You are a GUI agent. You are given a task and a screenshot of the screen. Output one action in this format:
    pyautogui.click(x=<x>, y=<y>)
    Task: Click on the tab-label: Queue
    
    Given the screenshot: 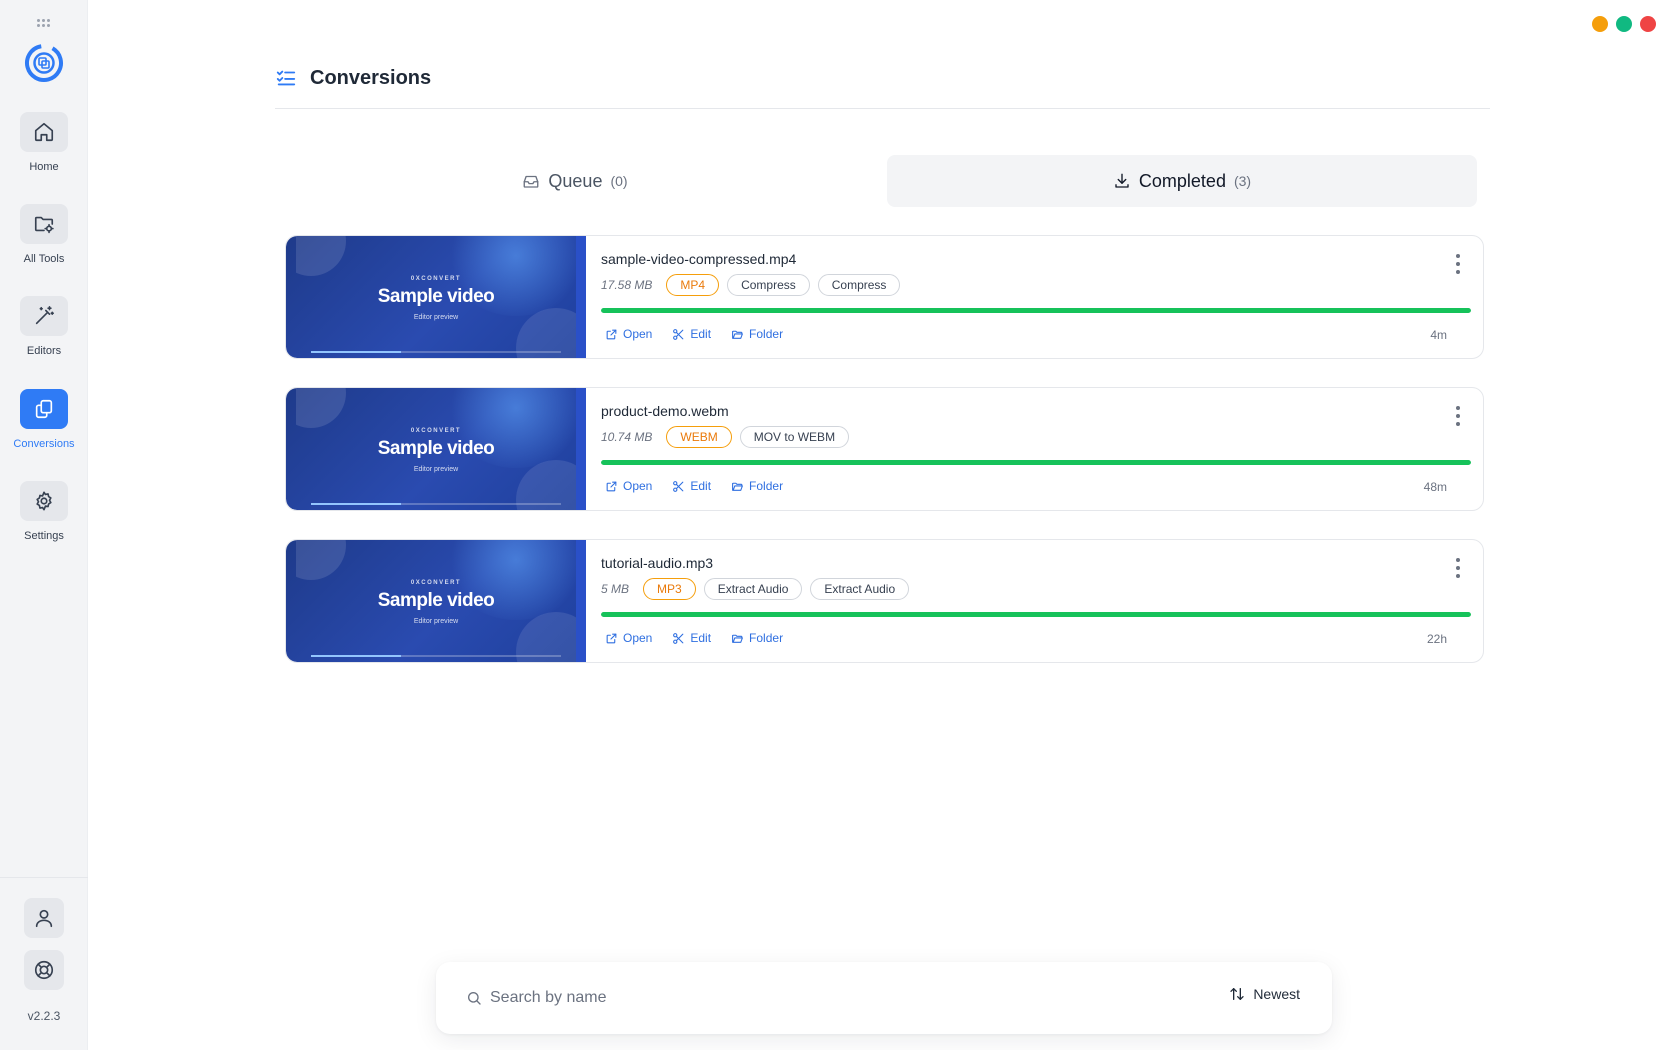 What is the action you would take?
    pyautogui.click(x=575, y=180)
    